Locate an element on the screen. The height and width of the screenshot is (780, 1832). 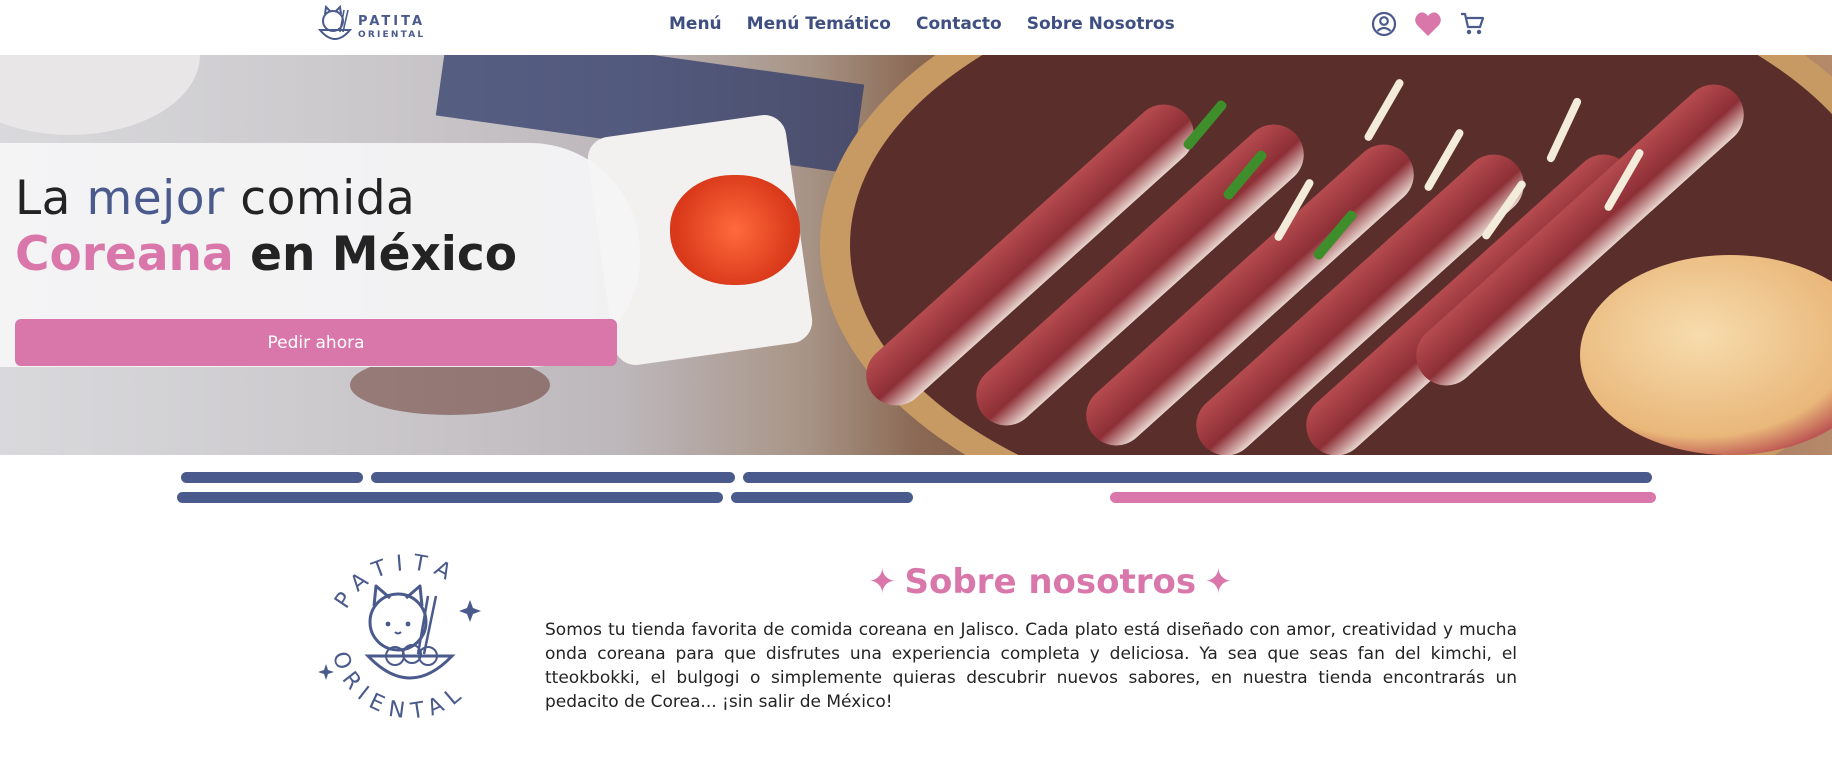
nav-contacto: Contacto is located at coordinates (959, 24).